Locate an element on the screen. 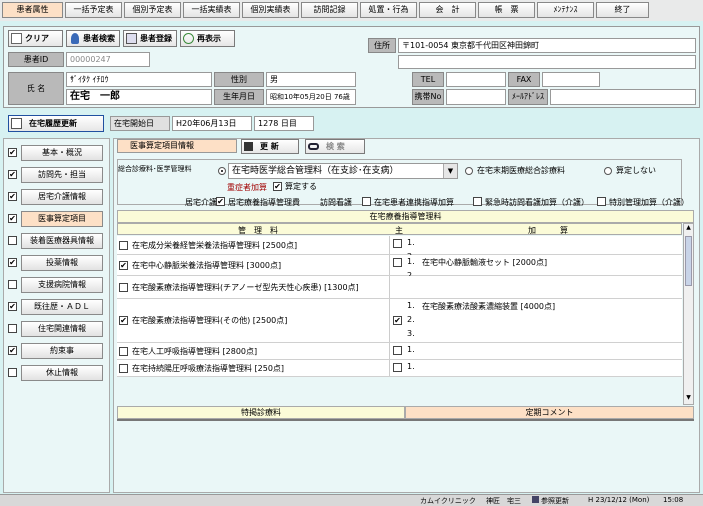 The height and width of the screenshot is (506, 703). santei-checkbox: ✔ is located at coordinates (277, 186).